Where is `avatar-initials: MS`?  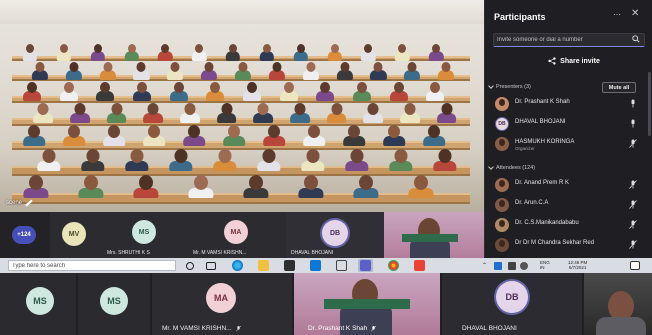 avatar-initials: MS is located at coordinates (144, 232).